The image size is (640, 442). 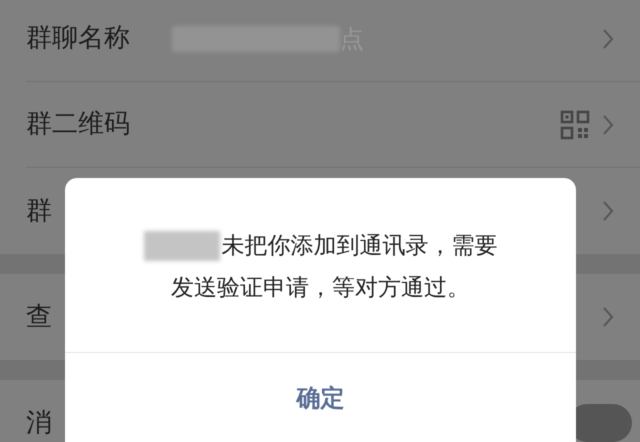 I want to click on dialog-message: 发送验证申请，等对方通过。, so click(x=320, y=288).